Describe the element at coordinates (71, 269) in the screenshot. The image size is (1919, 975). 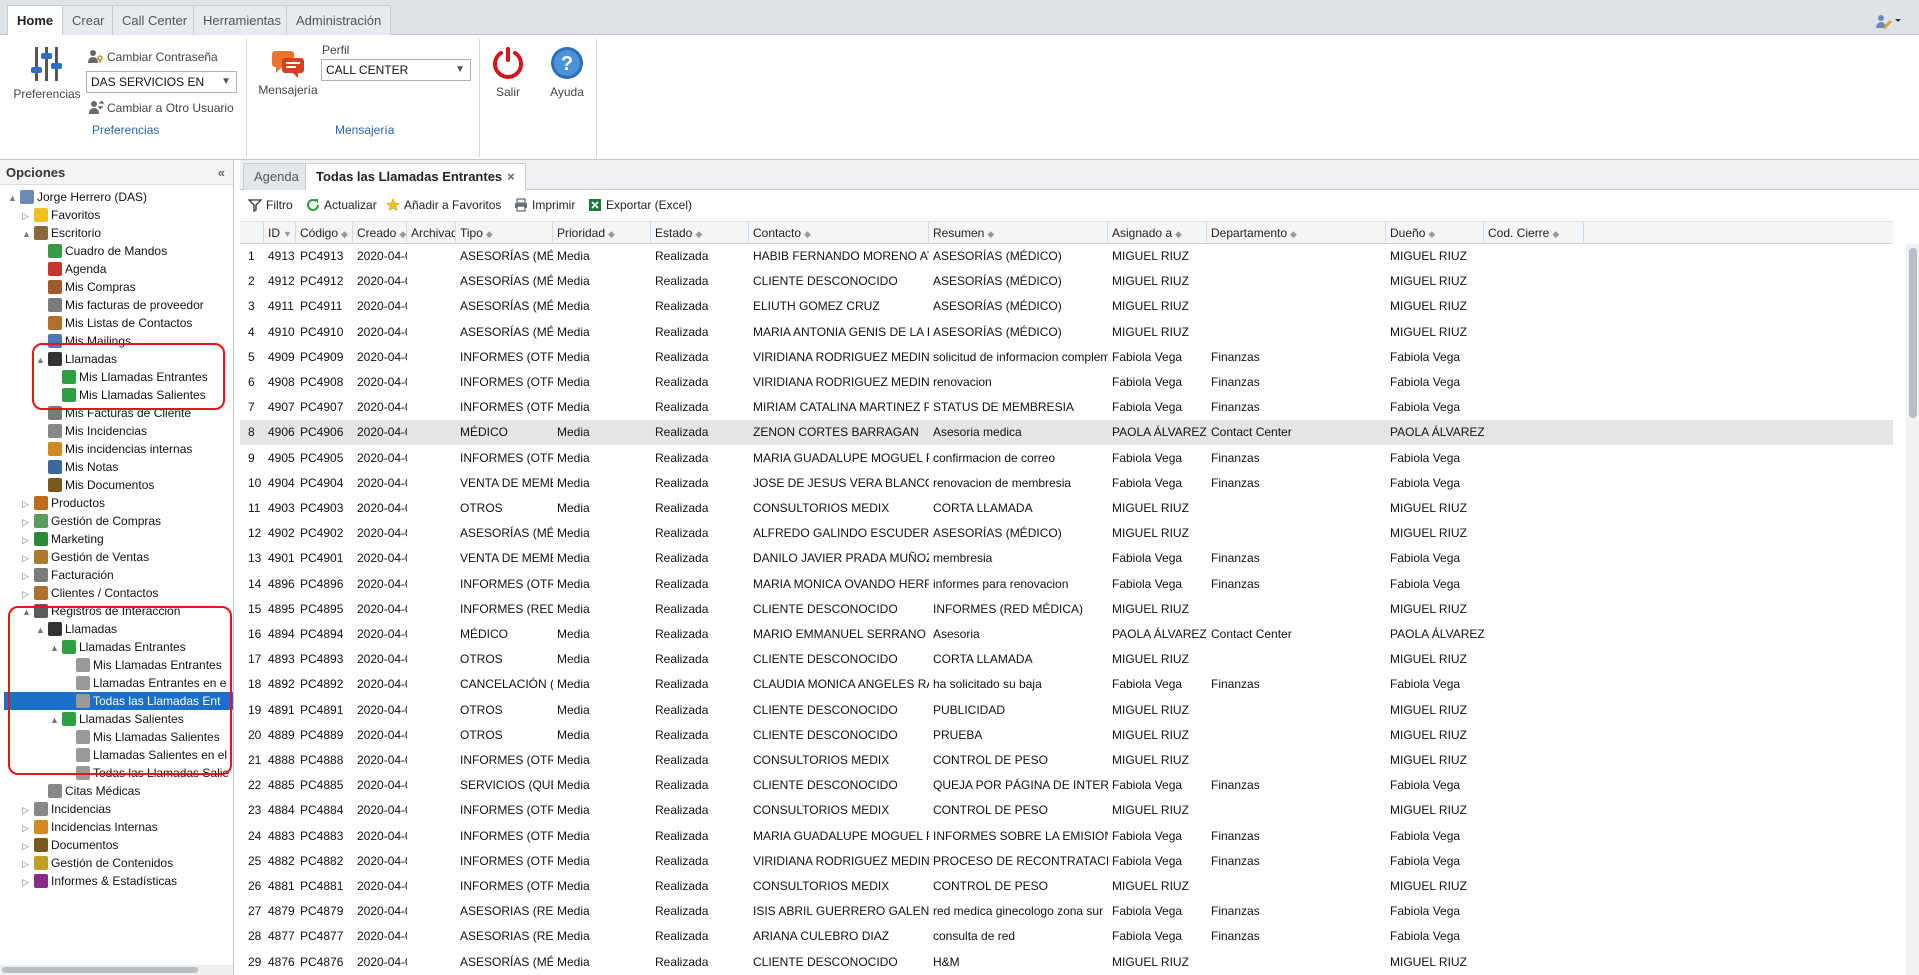
I see `tree-item: Agenda` at that location.